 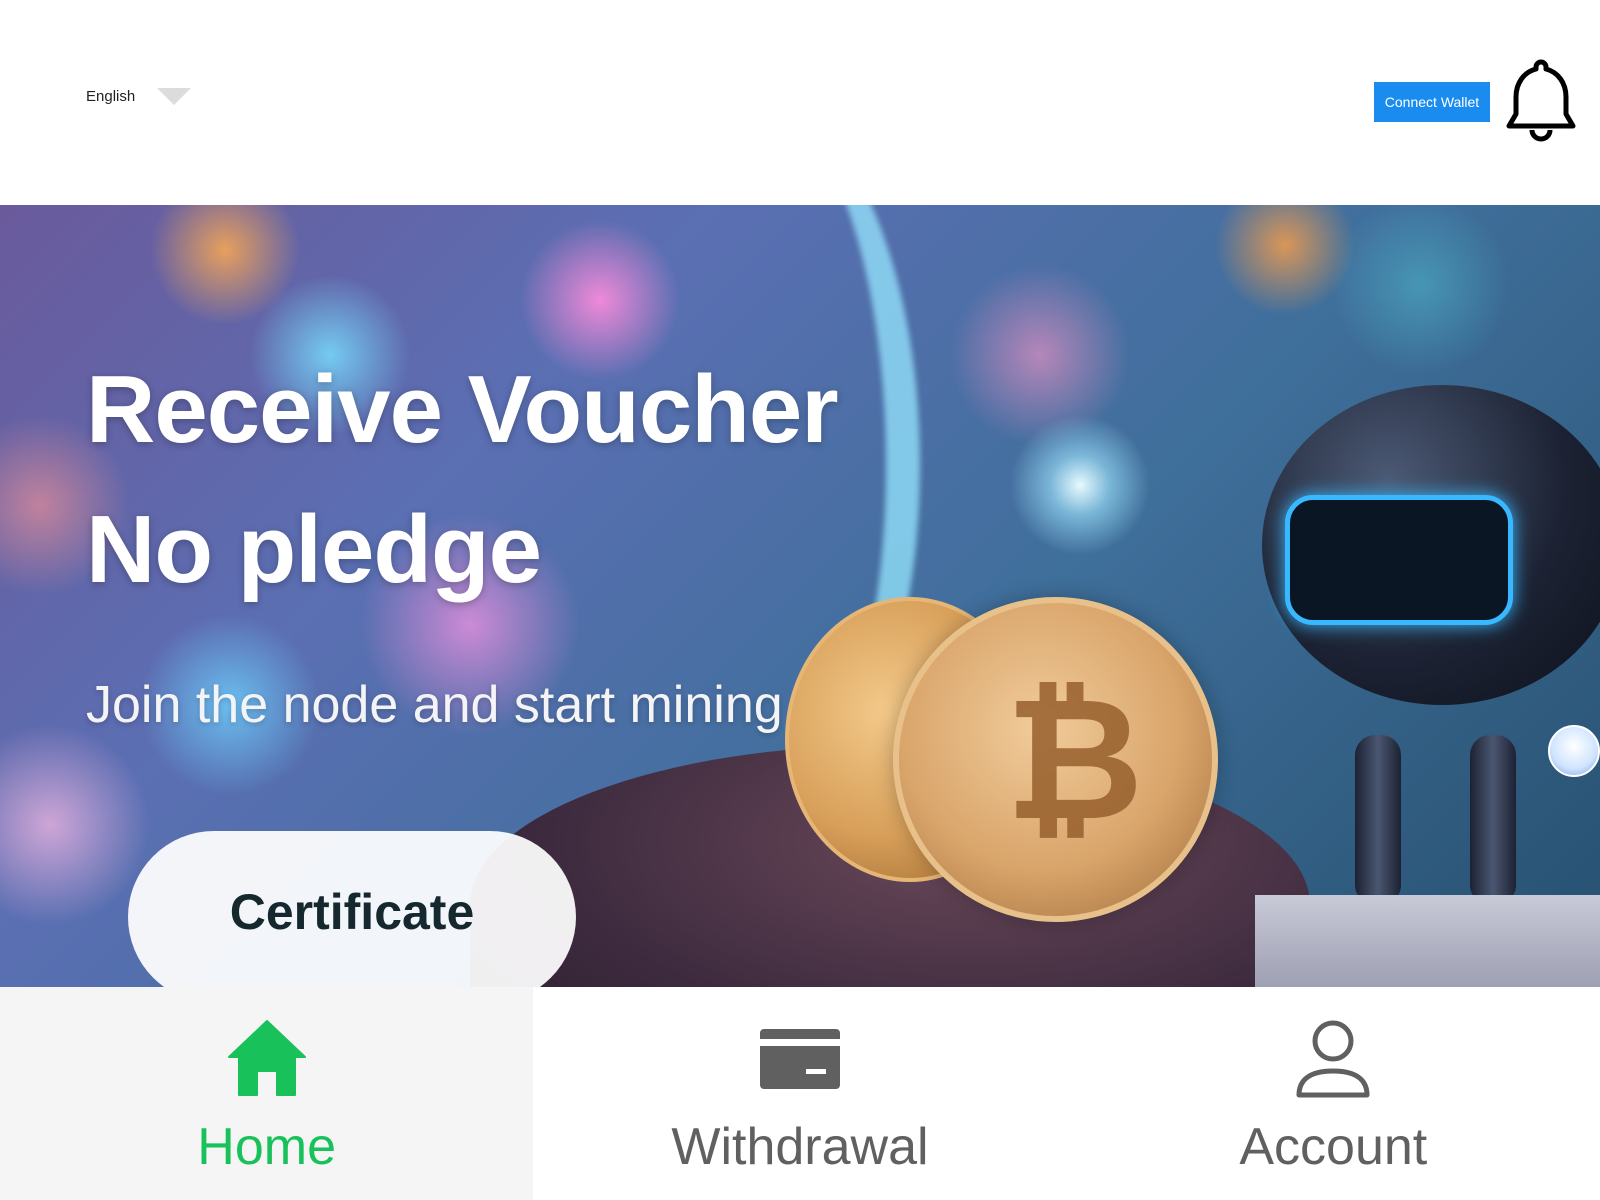 What do you see at coordinates (462, 409) in the screenshot?
I see `hero-title-line1: Receive Voucher` at bounding box center [462, 409].